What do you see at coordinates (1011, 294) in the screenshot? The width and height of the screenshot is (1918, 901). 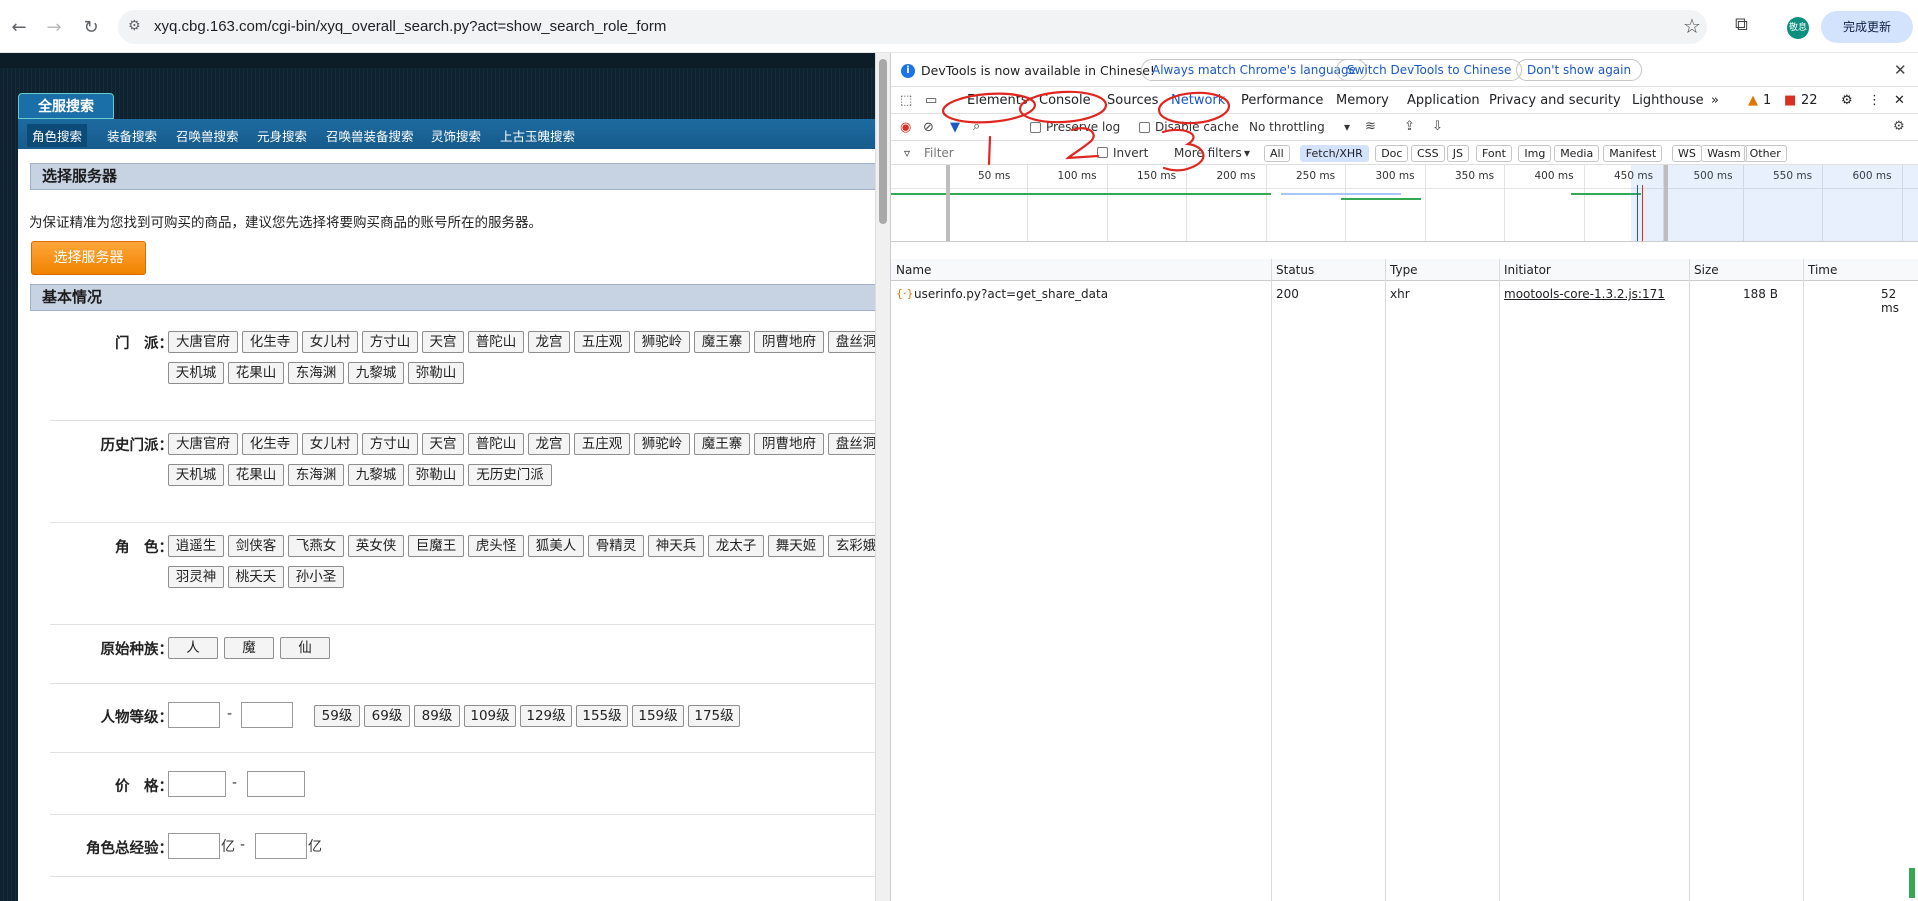 I see `request-name: userinfo.py?act=get_share_data` at bounding box center [1011, 294].